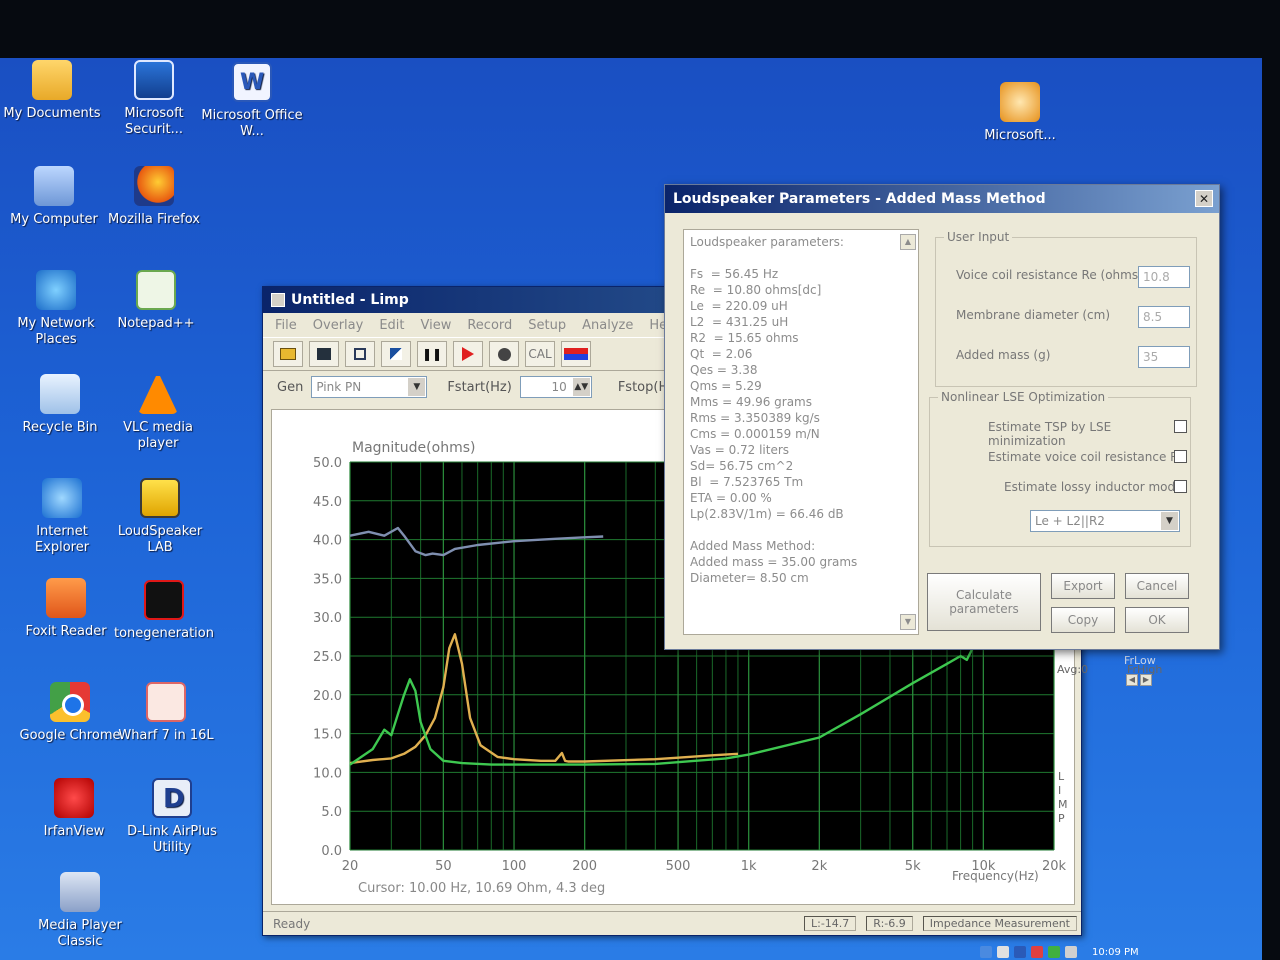 The image size is (1280, 960). Describe the element at coordinates (164, 611) in the screenshot. I see `desktop-shortcut: tonegeneration` at that location.